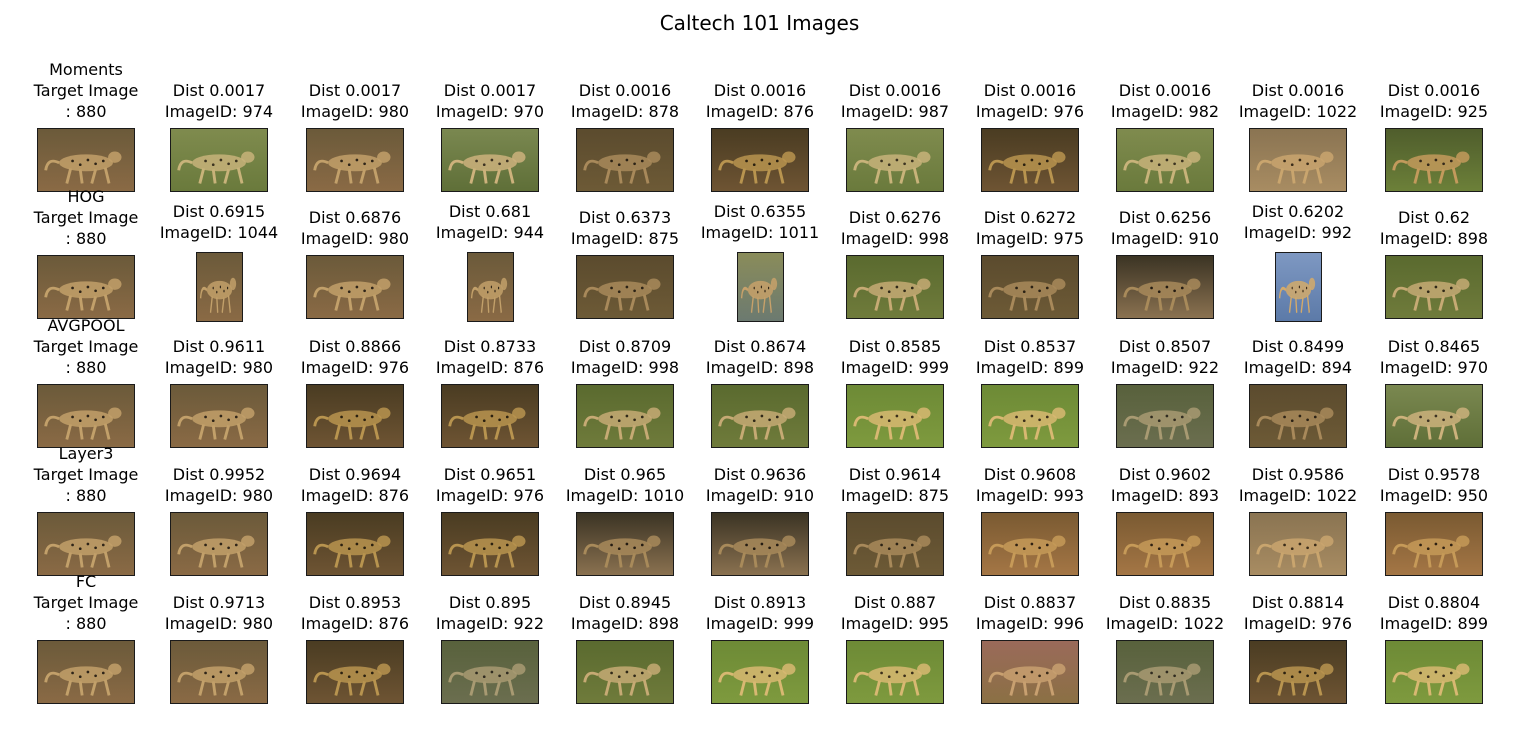 The height and width of the screenshot is (754, 1519). I want to click on distance-label: Dist 0.895, so click(490, 602).